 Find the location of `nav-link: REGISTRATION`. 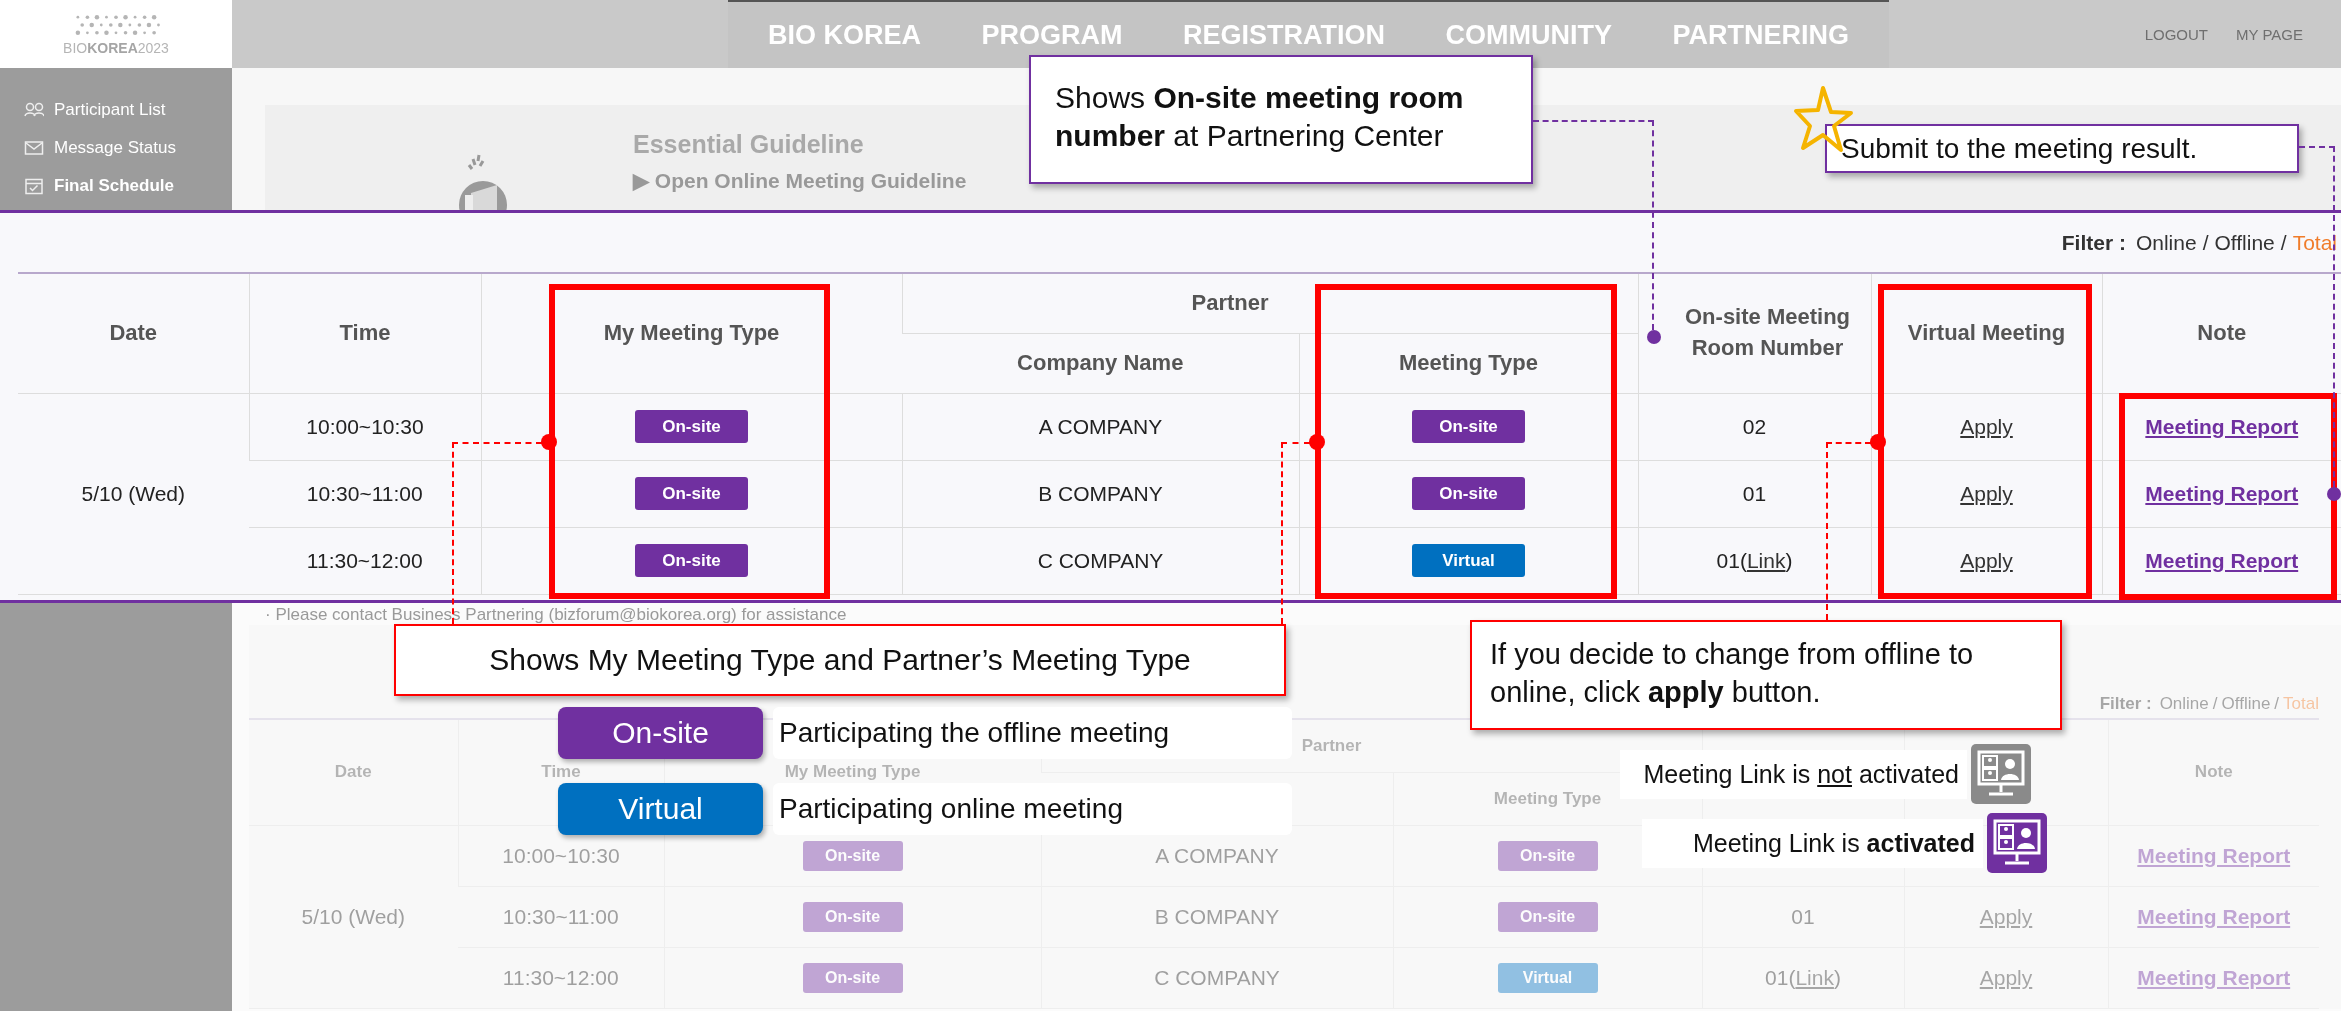

nav-link: REGISTRATION is located at coordinates (1284, 35).